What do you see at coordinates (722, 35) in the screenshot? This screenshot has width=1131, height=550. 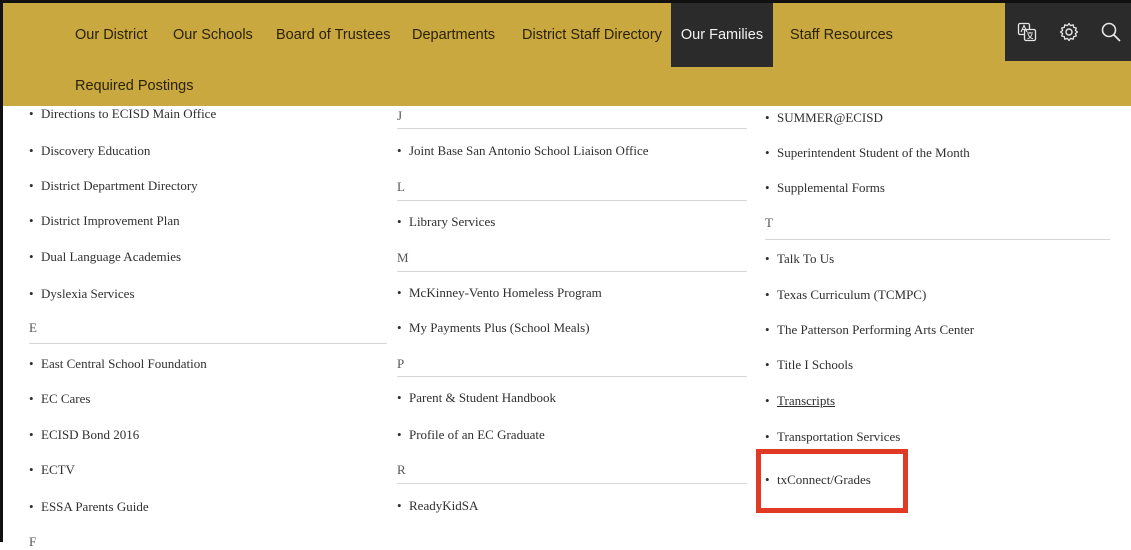 I see `nav-our-families: Our Families` at bounding box center [722, 35].